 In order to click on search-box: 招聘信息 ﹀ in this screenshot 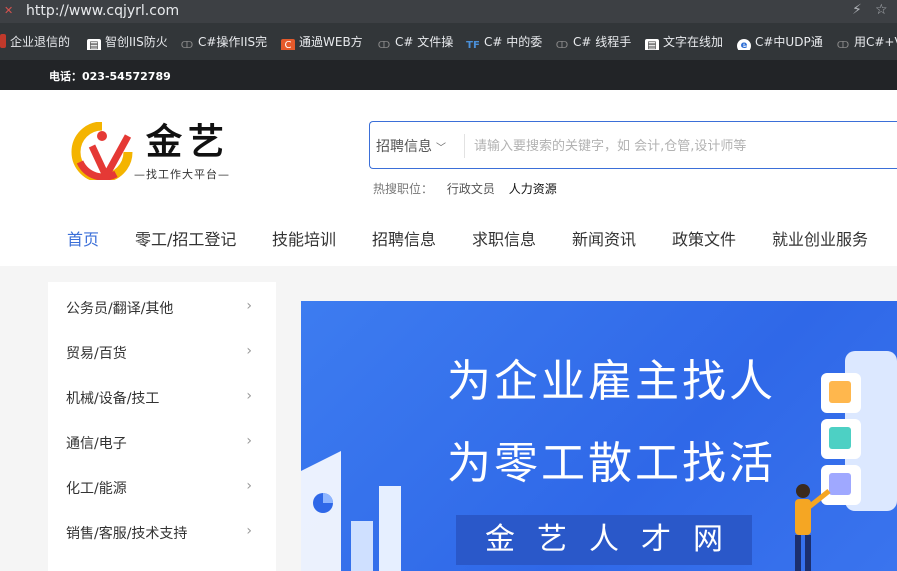, I will do `click(633, 145)`.